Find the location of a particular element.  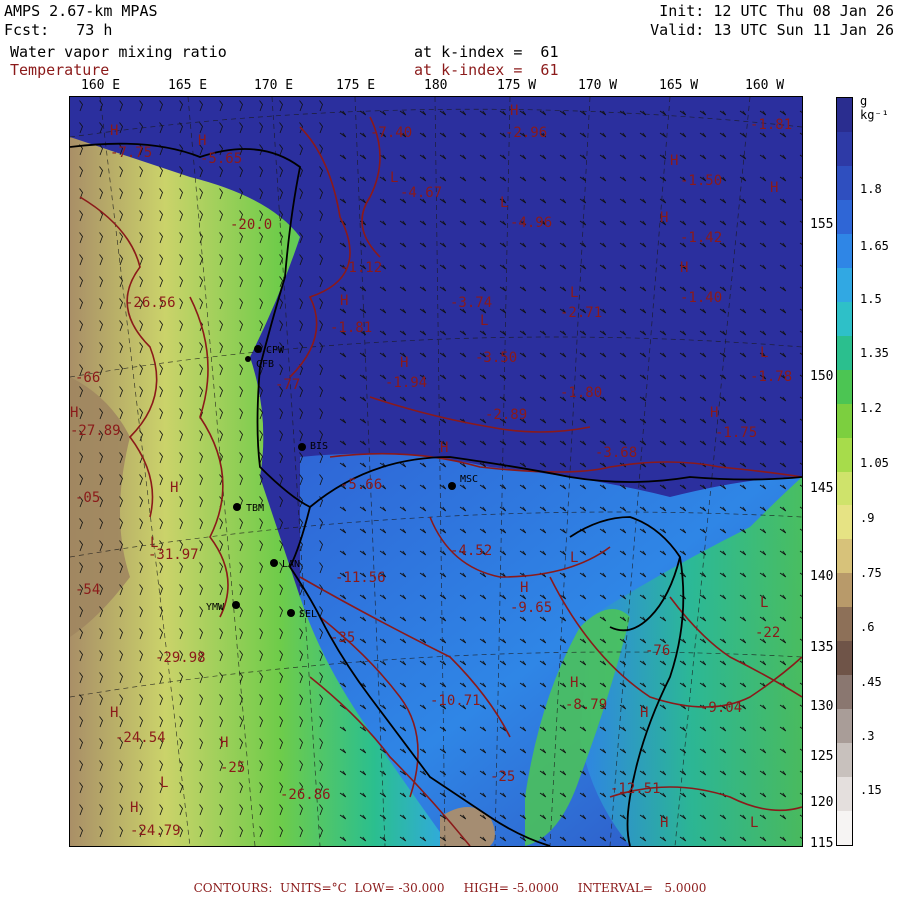

station-label: SEL is located at coordinates (308, 614).